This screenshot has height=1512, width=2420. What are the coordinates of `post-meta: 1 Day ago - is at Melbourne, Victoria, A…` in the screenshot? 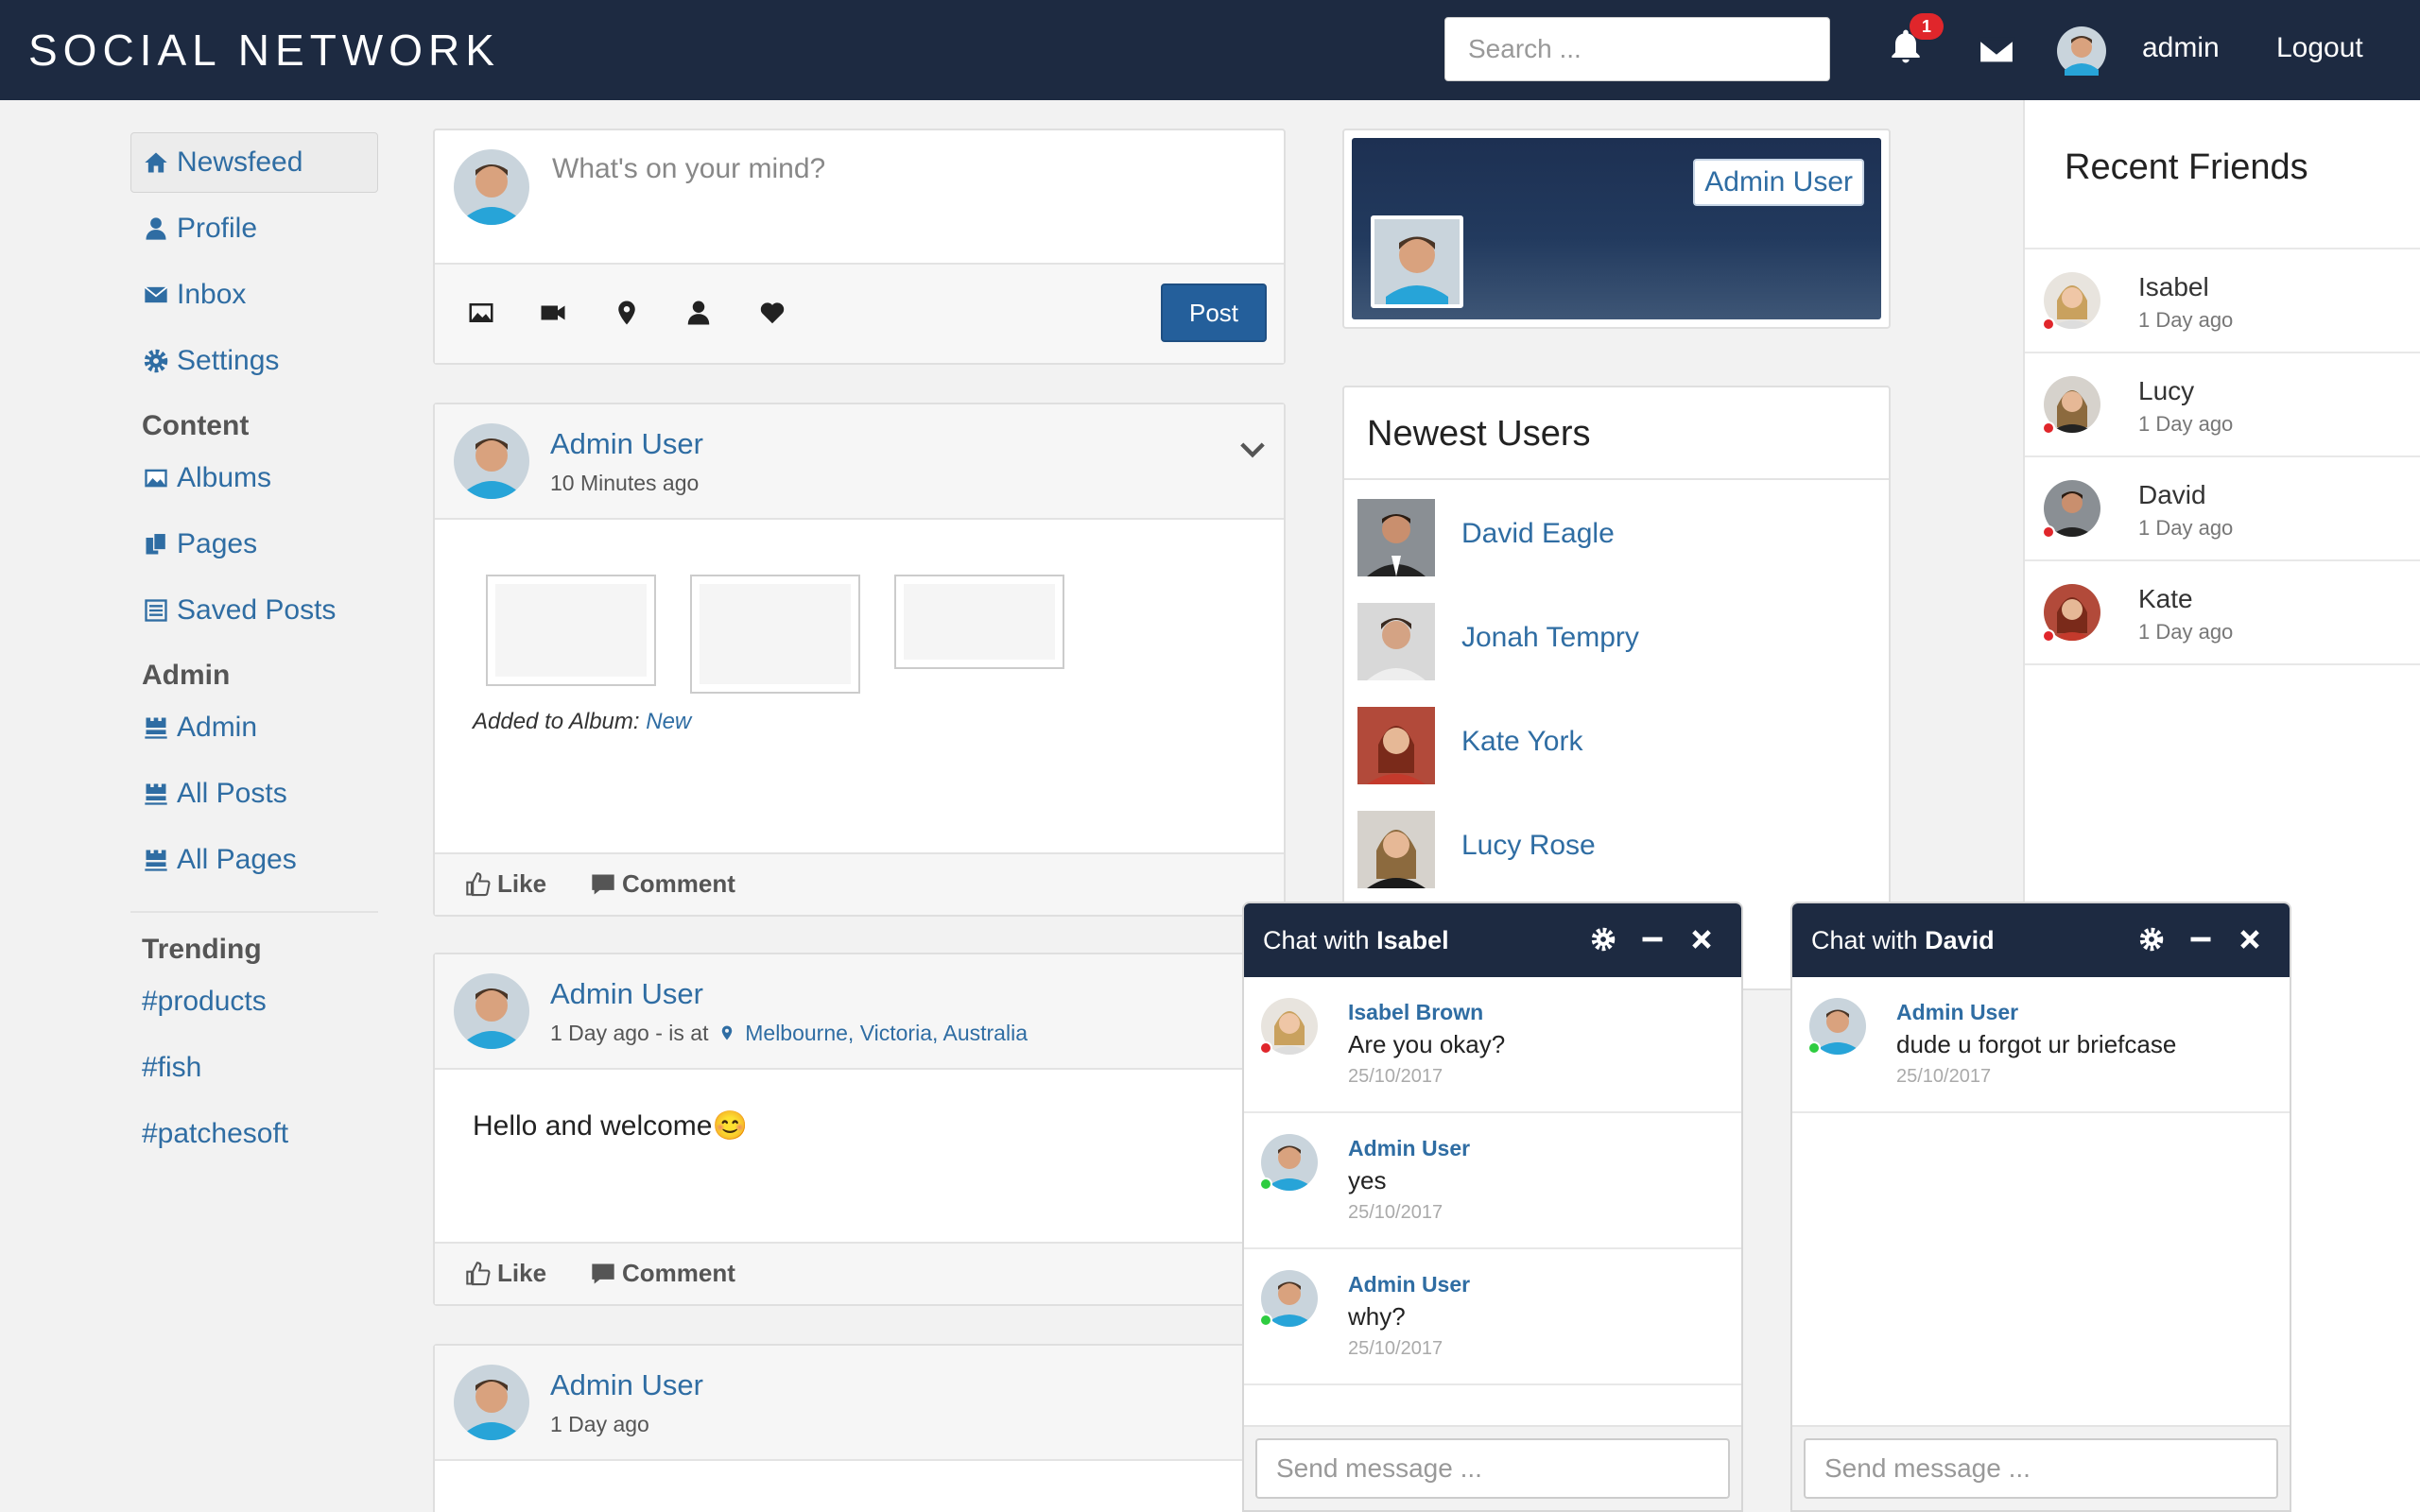 It's located at (789, 1033).